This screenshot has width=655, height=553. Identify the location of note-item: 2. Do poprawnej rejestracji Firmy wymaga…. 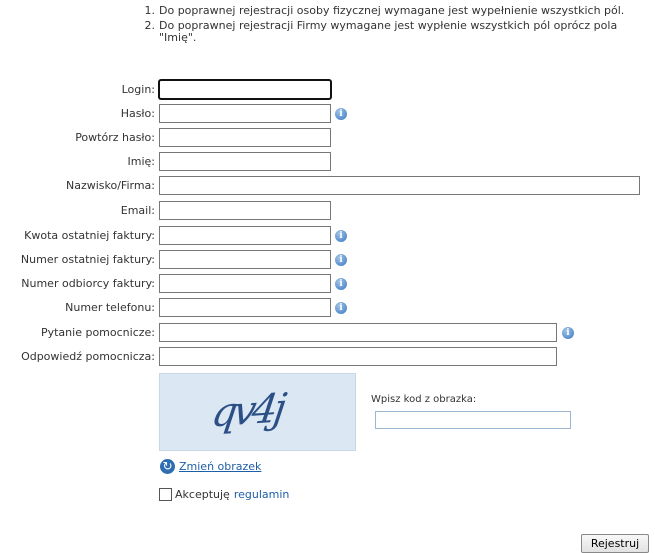
(394, 32).